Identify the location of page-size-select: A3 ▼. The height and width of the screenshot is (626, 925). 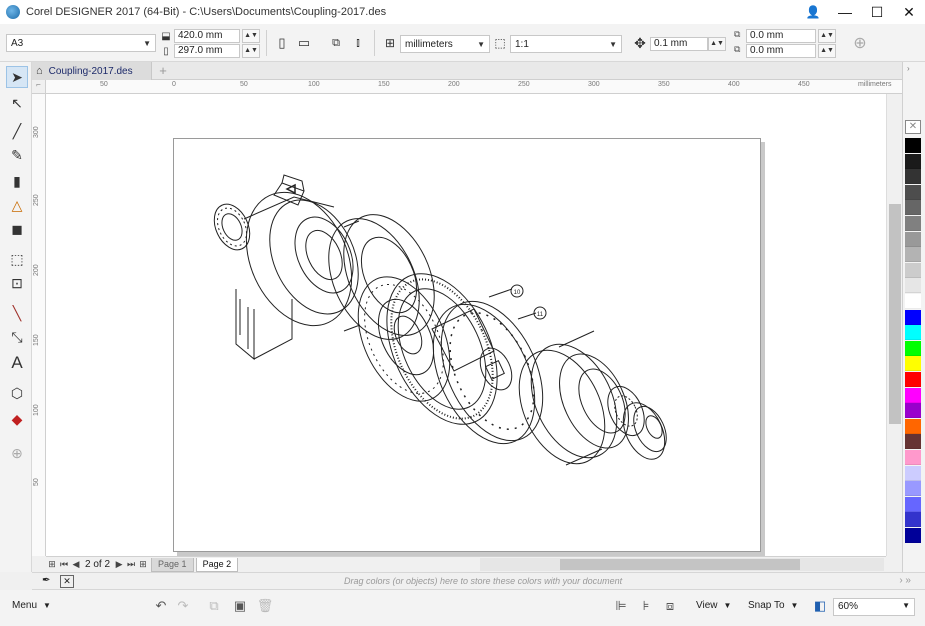
(81, 43).